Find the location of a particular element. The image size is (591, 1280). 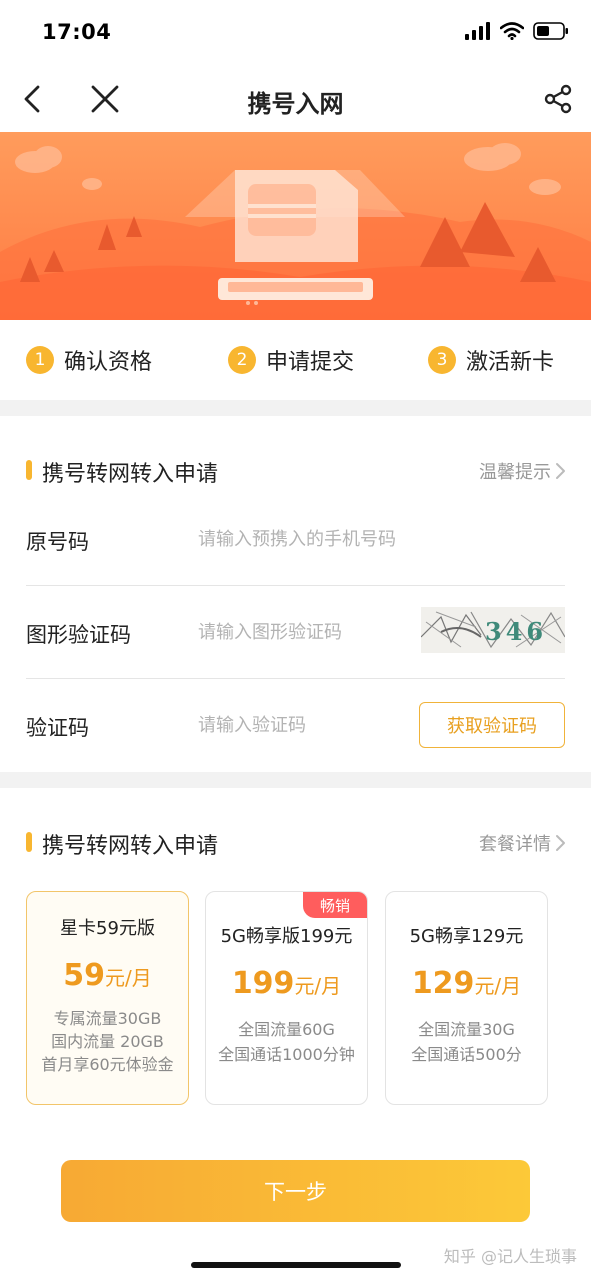

status-bar: 17:04 is located at coordinates (295, 33).